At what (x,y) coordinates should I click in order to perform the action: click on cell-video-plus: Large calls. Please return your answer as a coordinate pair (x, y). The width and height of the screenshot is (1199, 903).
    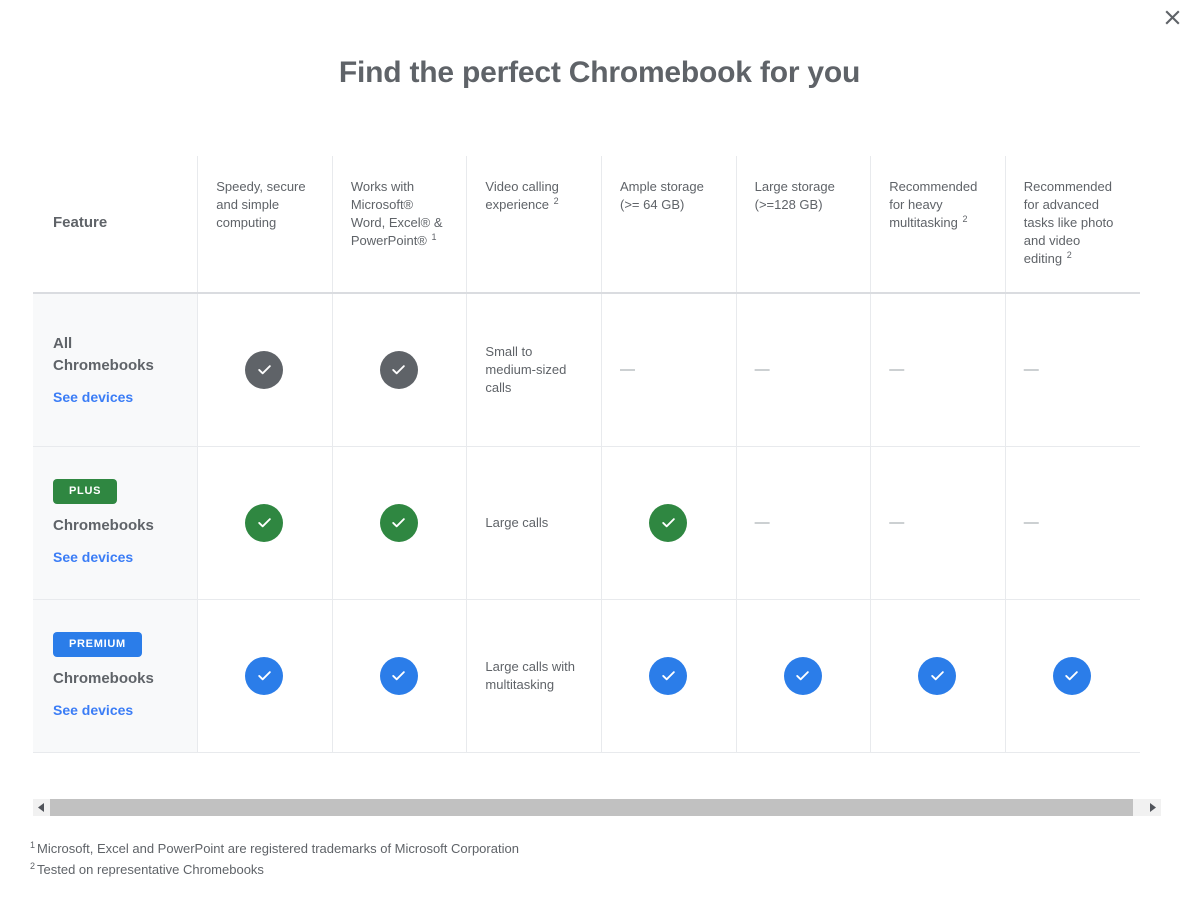
    Looking at the image, I should click on (534, 522).